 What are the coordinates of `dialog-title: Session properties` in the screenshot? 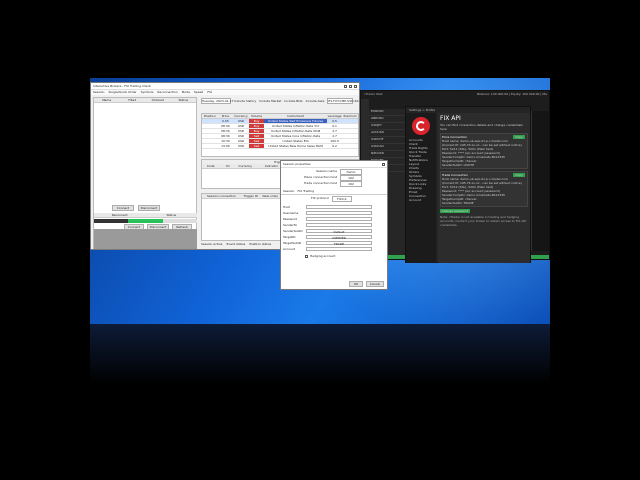 It's located at (297, 164).